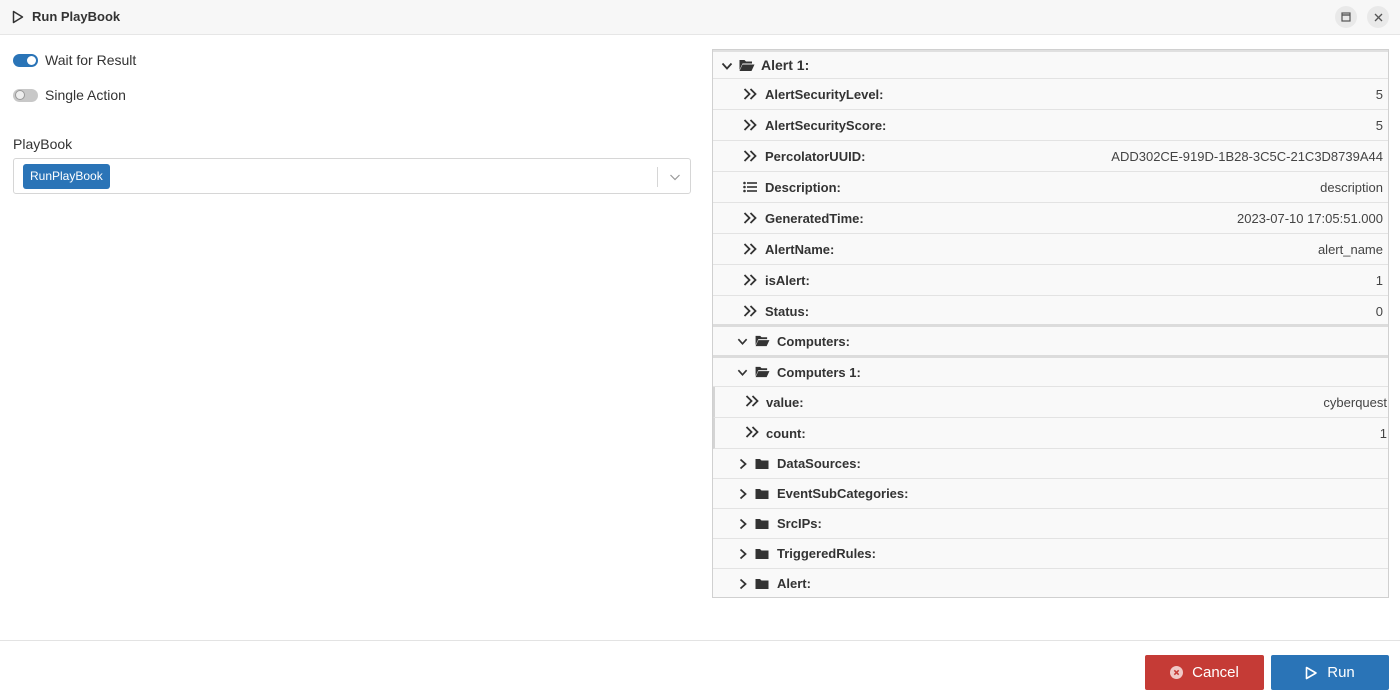  Describe the element at coordinates (76, 16) in the screenshot. I see `dialog-title: Run PlayBook` at that location.